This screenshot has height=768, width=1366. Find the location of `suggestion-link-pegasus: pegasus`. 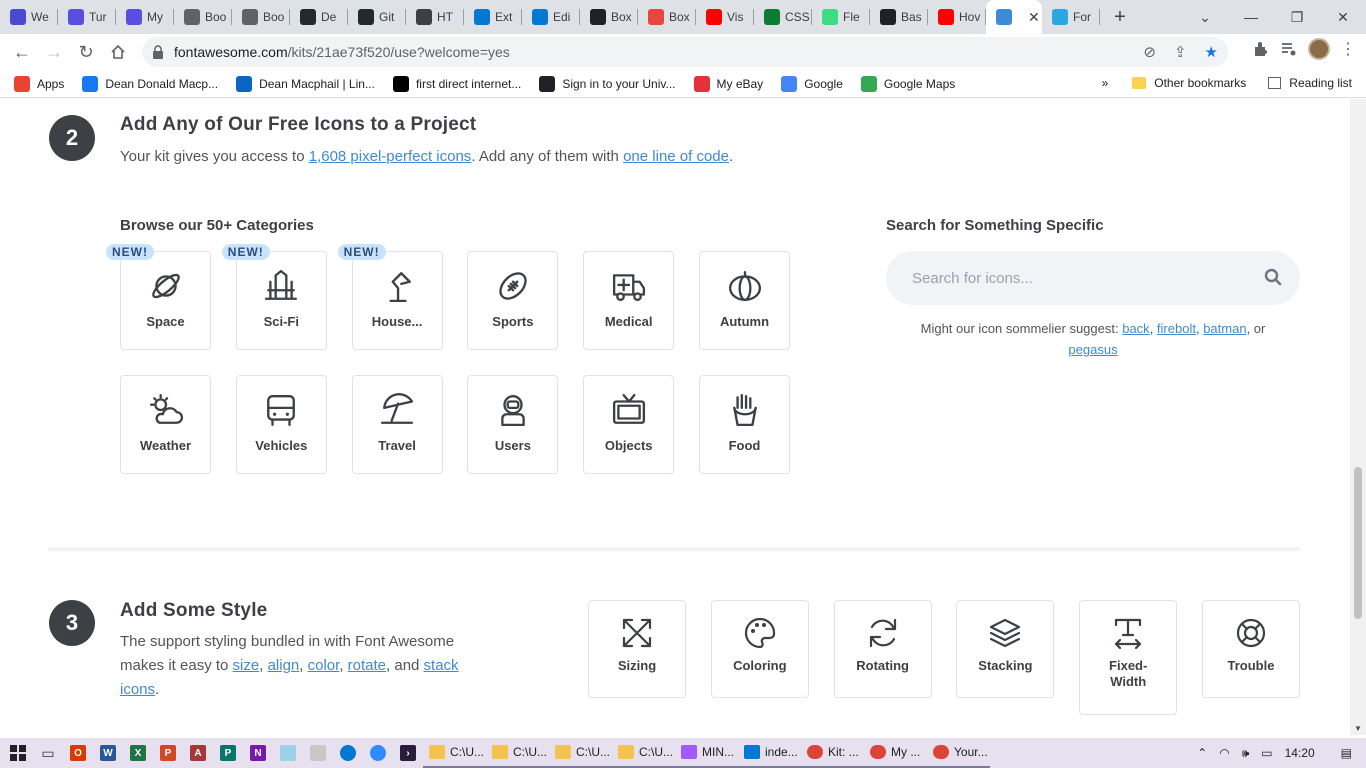

suggestion-link-pegasus: pegasus is located at coordinates (1092, 349).